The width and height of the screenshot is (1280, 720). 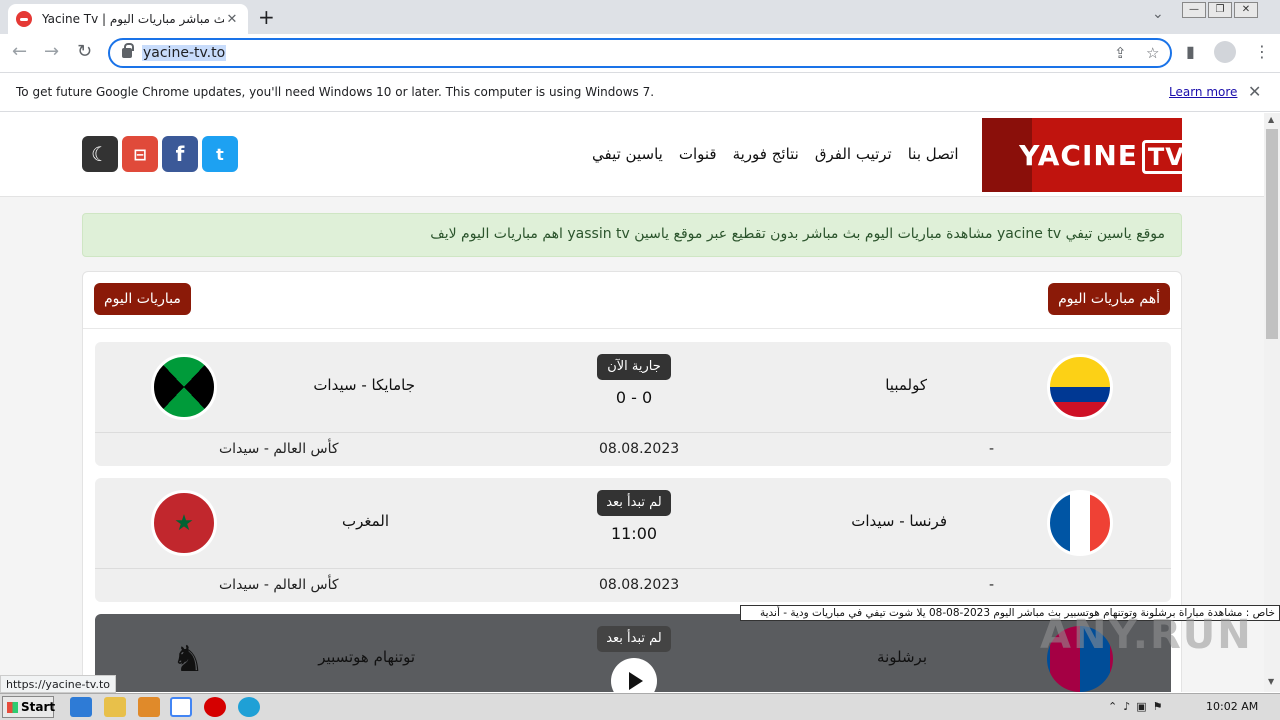 What do you see at coordinates (1166, 156) in the screenshot?
I see `logo-tv-text: TV` at bounding box center [1166, 156].